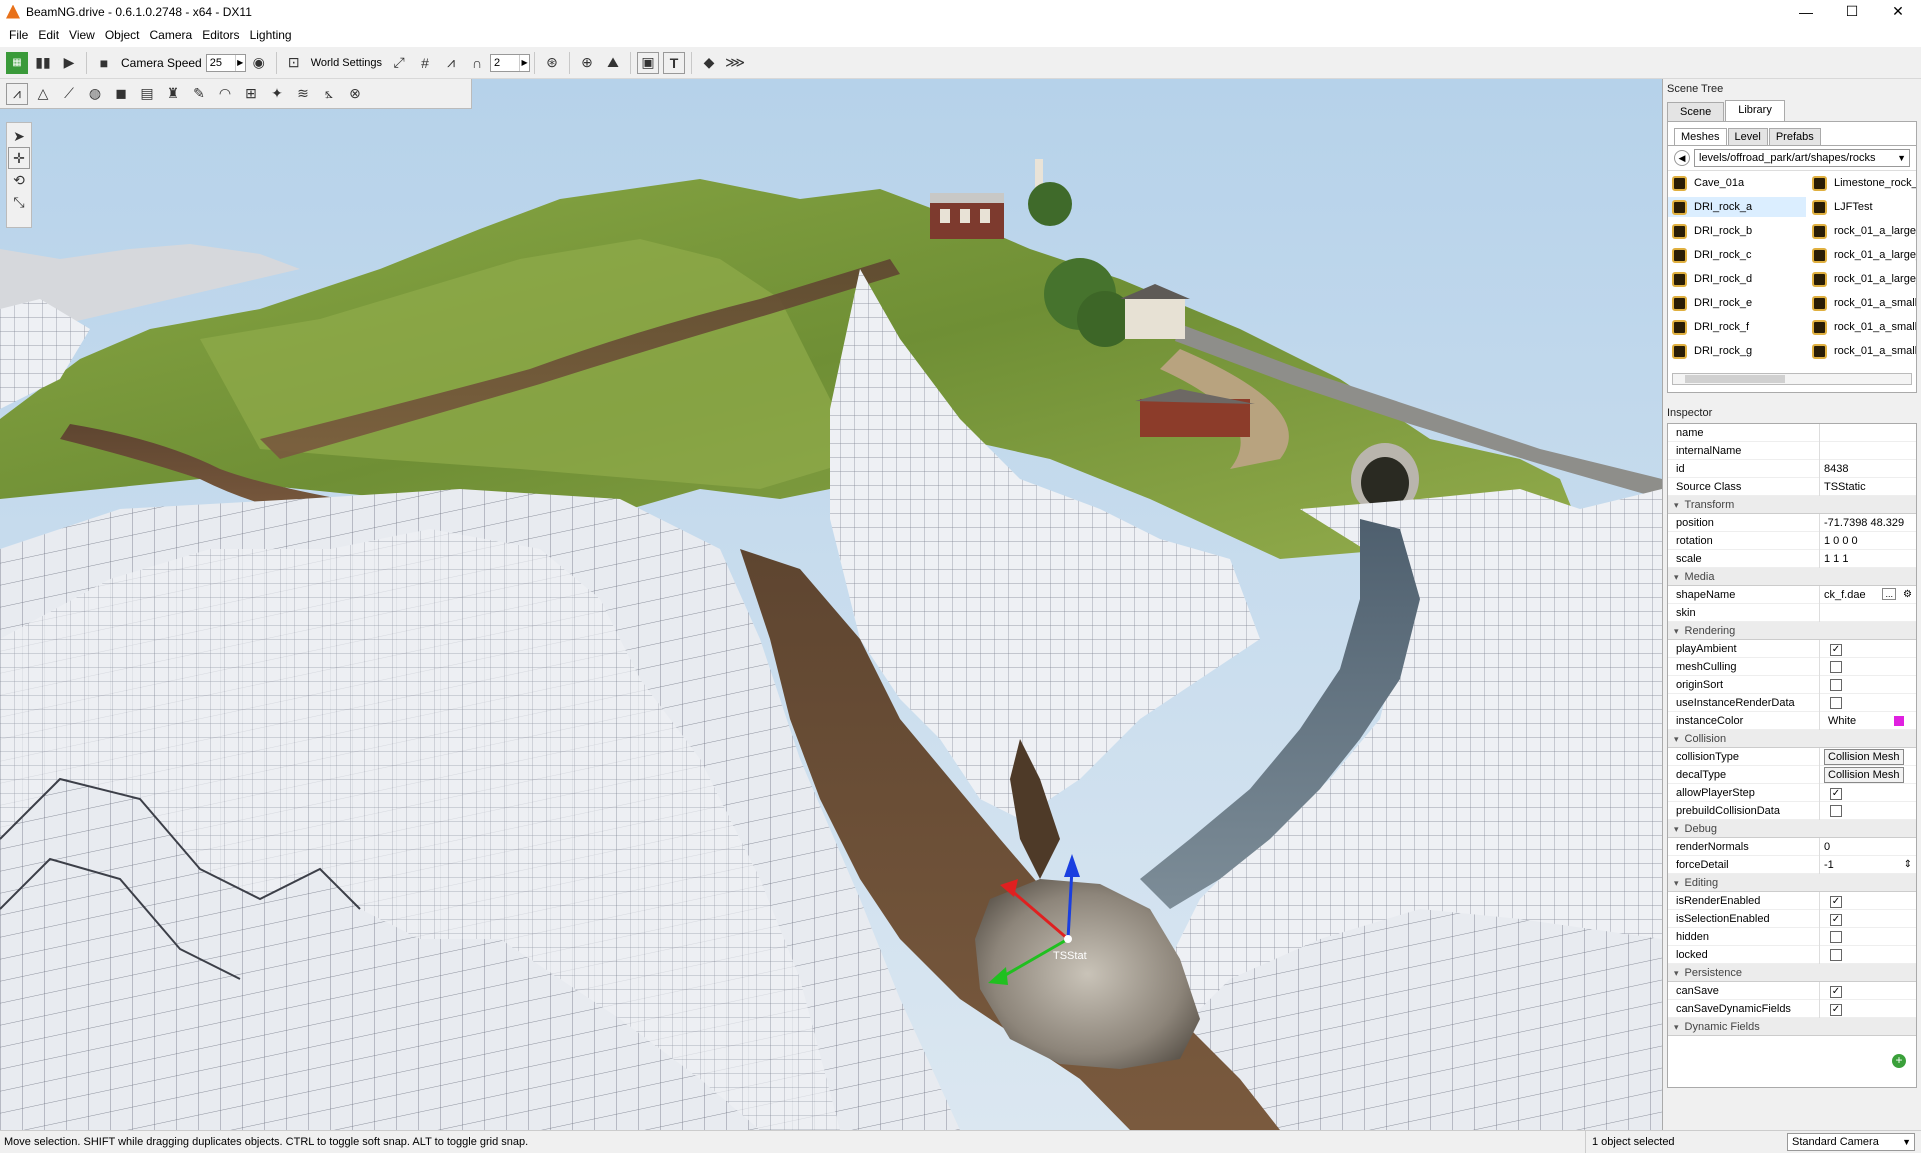  I want to click on path-dropdown: levels/offroad_park/art/shapes/rocks ▼, so click(1802, 158).